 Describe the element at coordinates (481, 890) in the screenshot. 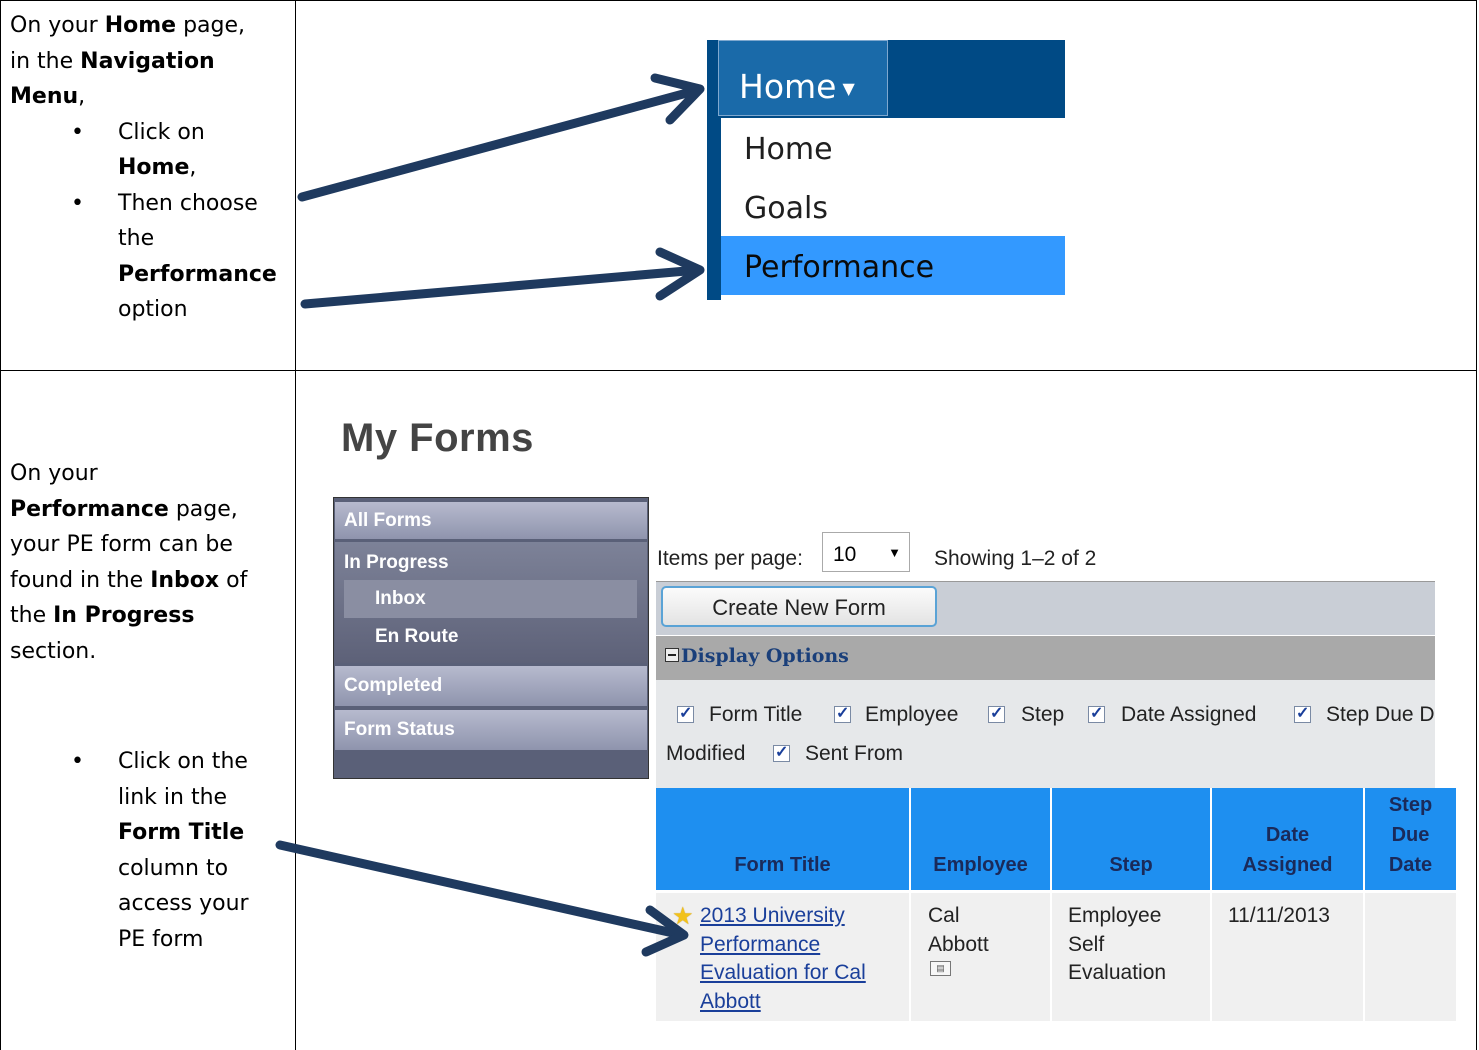

I see `arrow-to-form-title-link` at that location.